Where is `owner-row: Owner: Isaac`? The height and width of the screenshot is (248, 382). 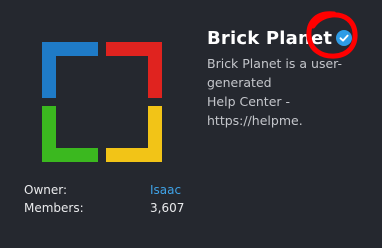
owner-row: Owner: Isaac is located at coordinates (109, 192).